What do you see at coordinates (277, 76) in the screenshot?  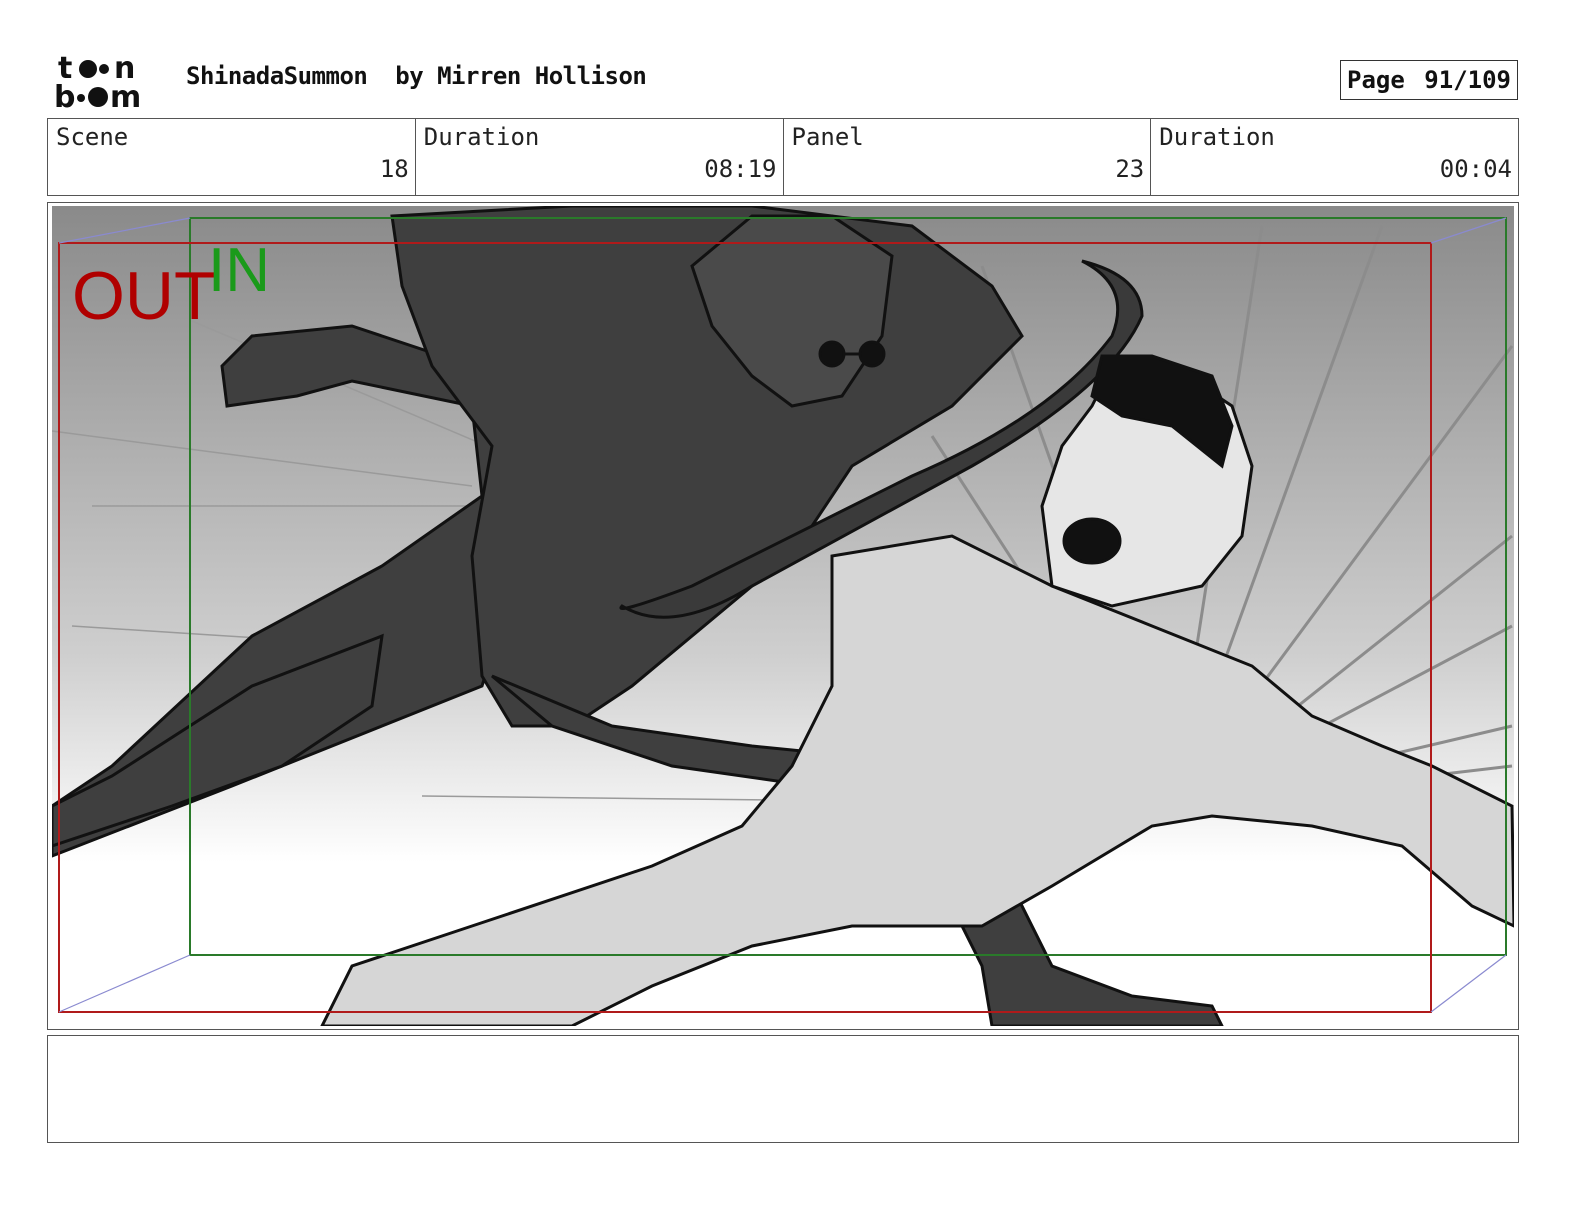 I see `project-name: ShinadaSummon` at bounding box center [277, 76].